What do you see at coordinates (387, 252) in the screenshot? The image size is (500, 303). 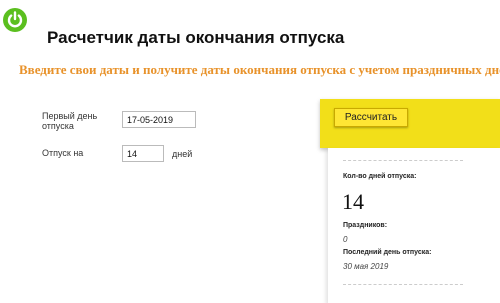 I see `last-day-label: Последний день отпуска:` at bounding box center [387, 252].